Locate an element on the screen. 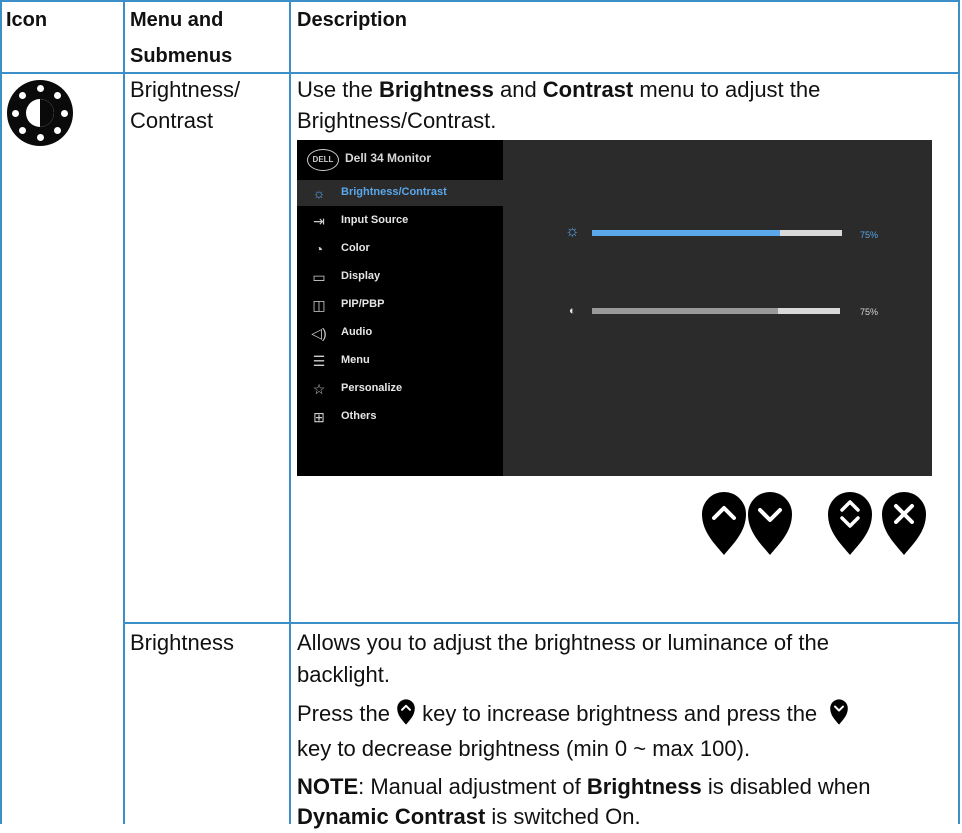 Image resolution: width=962 pixels, height=833 pixels. row2-menu: Brightness is located at coordinates (182, 642).